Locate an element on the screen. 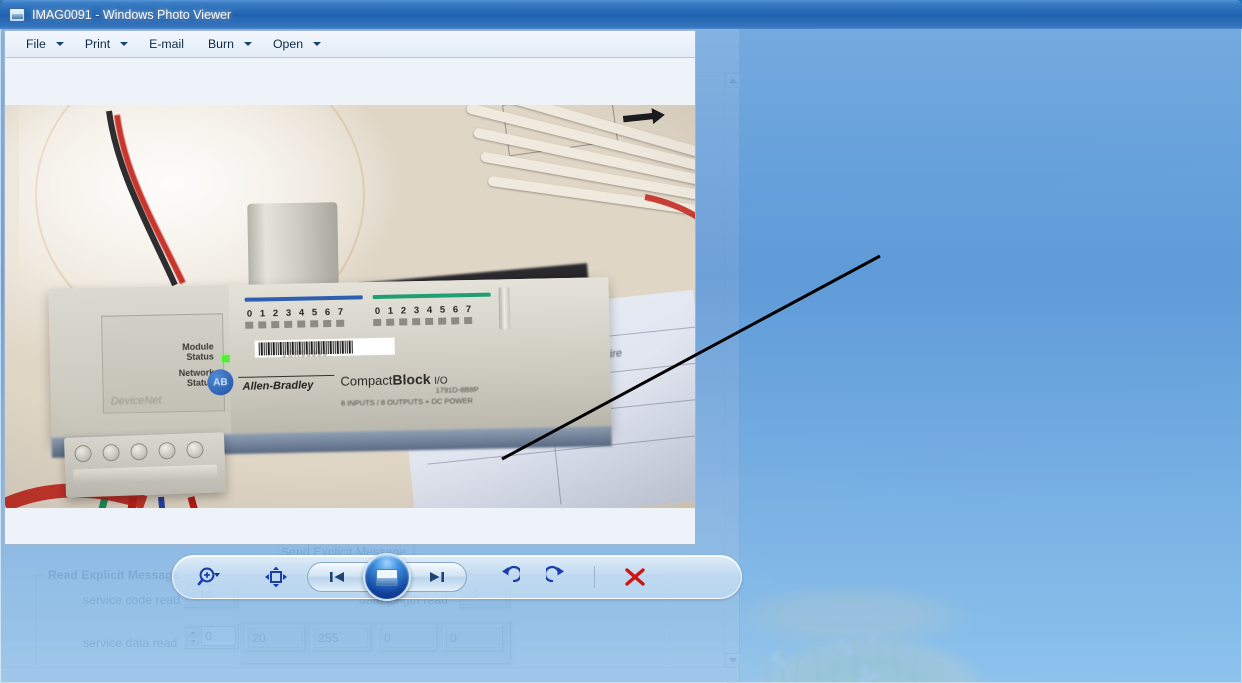 Image resolution: width=1242 pixels, height=683 pixels. rotate-clockwise-button is located at coordinates (558, 577).